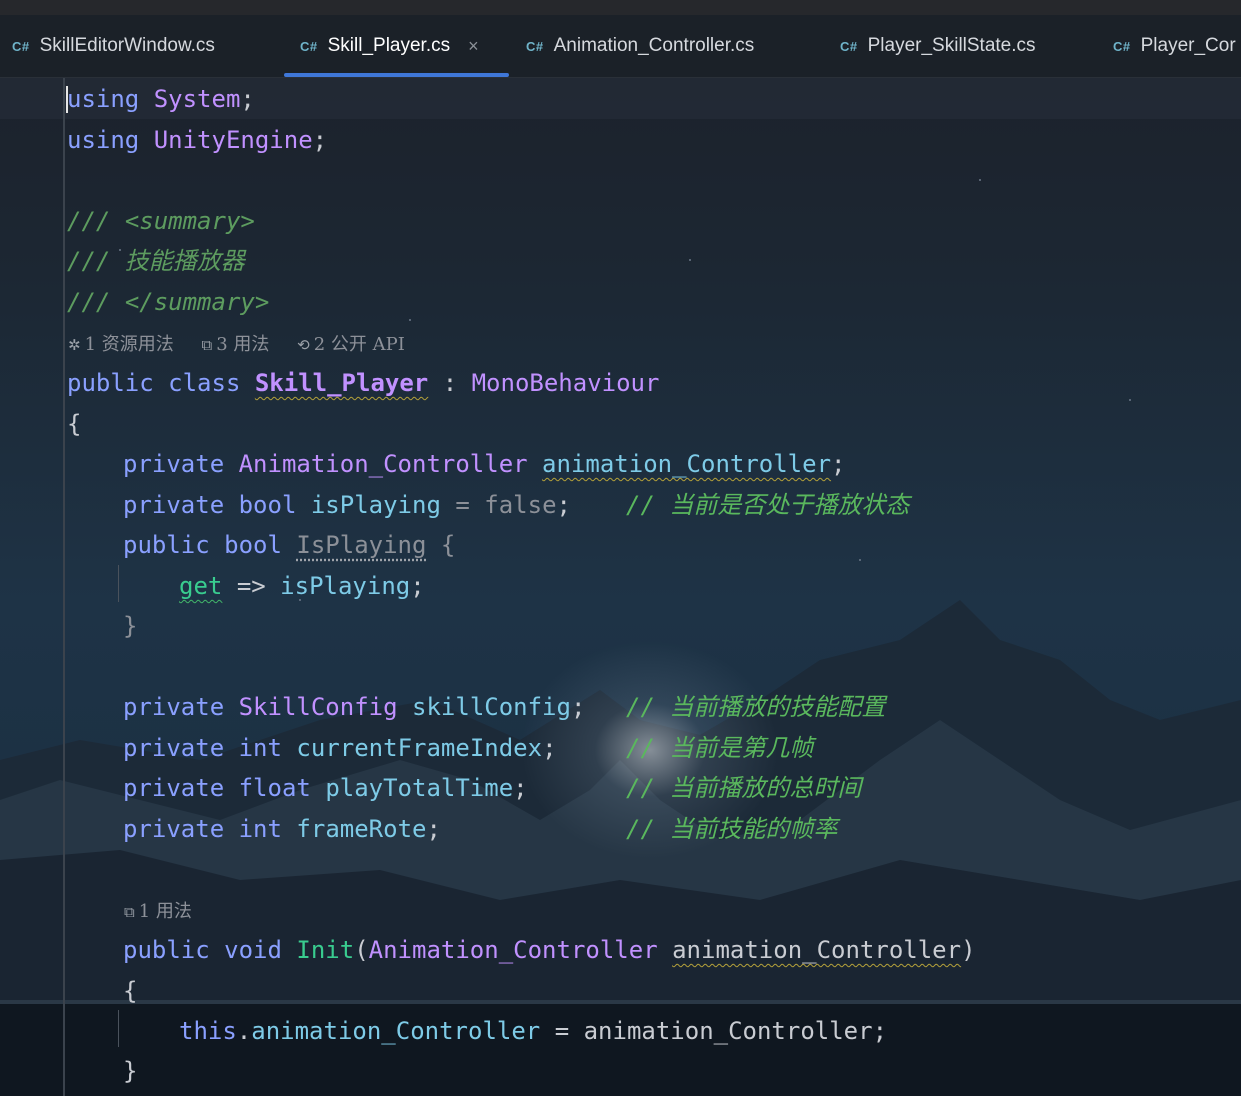  I want to click on usages-hint: ⧉ 1 用法, so click(158, 911).